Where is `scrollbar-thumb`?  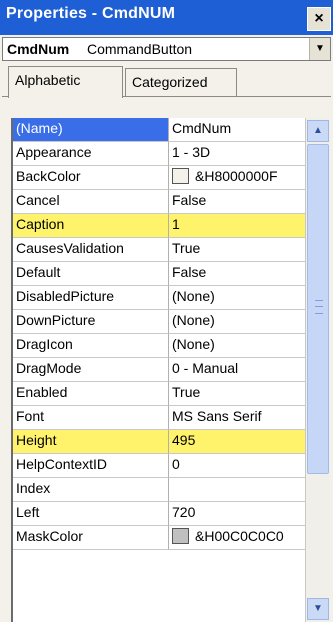
scrollbar-thumb is located at coordinates (318, 309).